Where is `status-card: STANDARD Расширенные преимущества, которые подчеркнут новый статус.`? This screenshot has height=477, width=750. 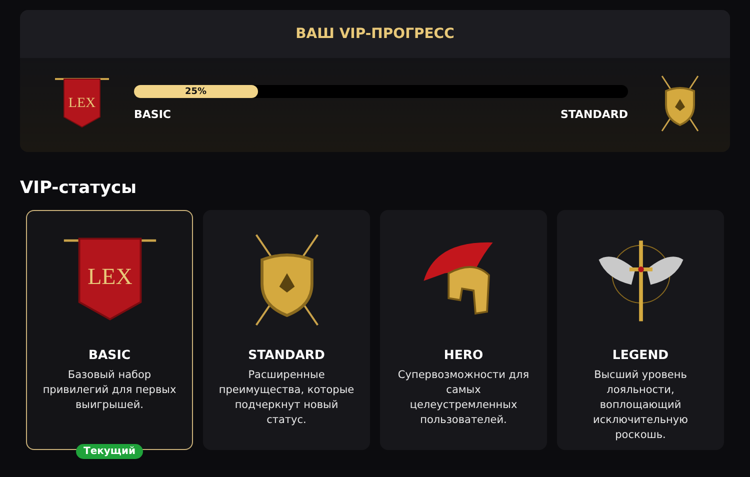 status-card: STANDARD Расширенные преимущества, которые подчеркнут новый статус. is located at coordinates (286, 330).